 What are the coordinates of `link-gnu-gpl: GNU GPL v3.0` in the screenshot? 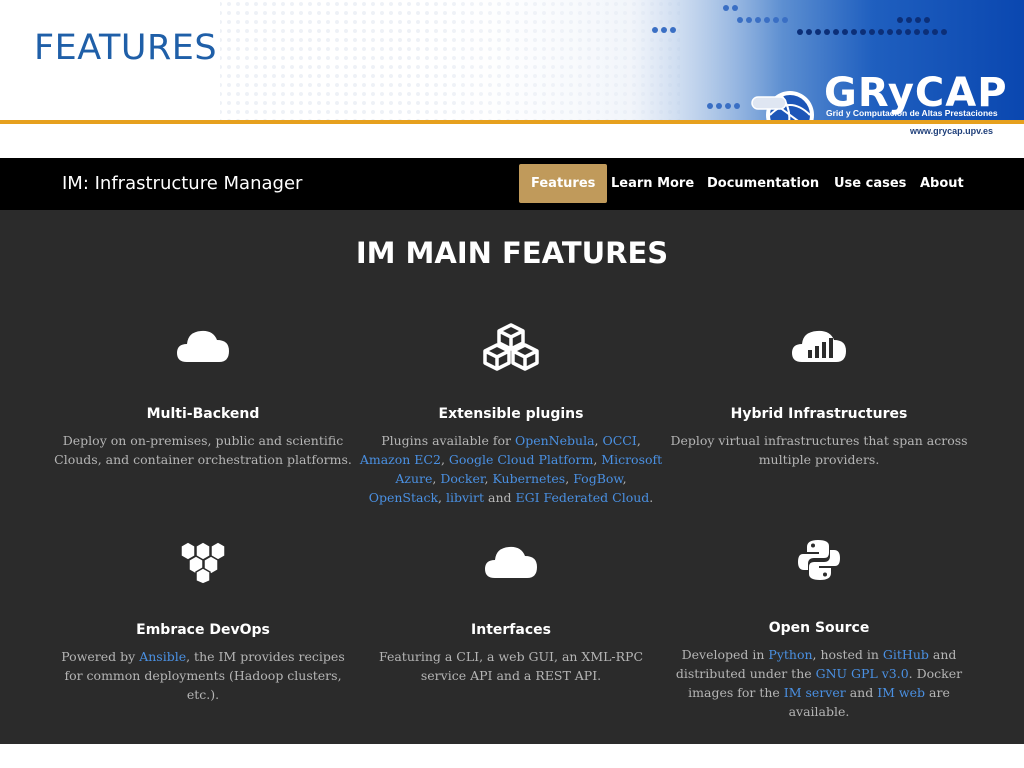 It's located at (862, 673).